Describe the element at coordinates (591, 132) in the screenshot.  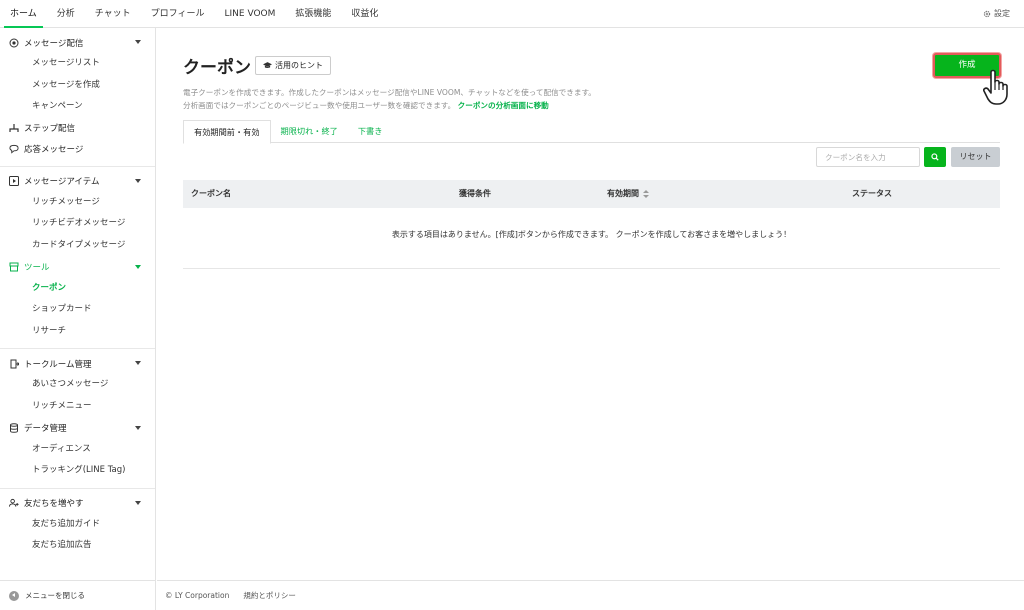
I see `coupon-tabs: 有効期間前・有効 期限切れ・終了 下書き` at that location.